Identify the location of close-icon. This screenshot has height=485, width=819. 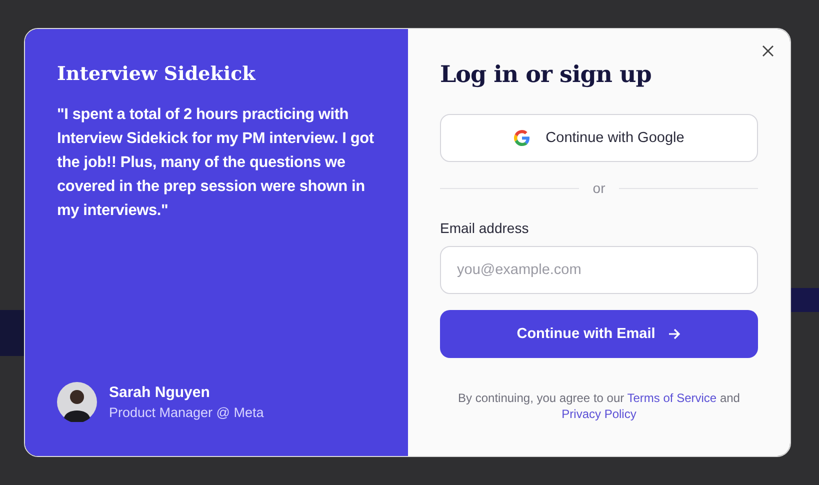
(768, 51).